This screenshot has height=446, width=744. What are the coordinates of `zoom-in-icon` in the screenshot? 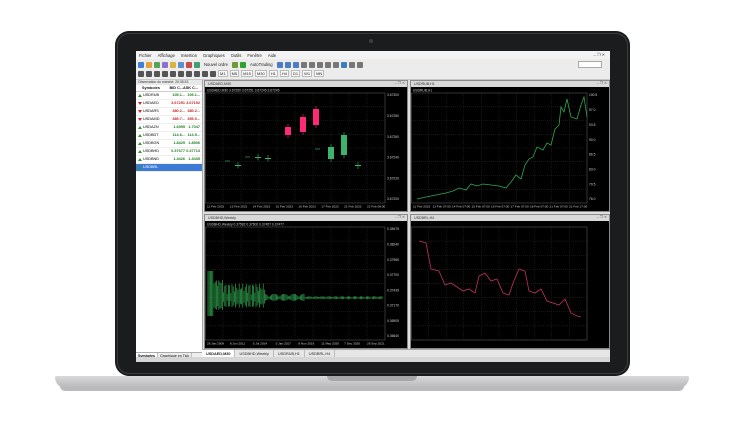 It's located at (303, 64).